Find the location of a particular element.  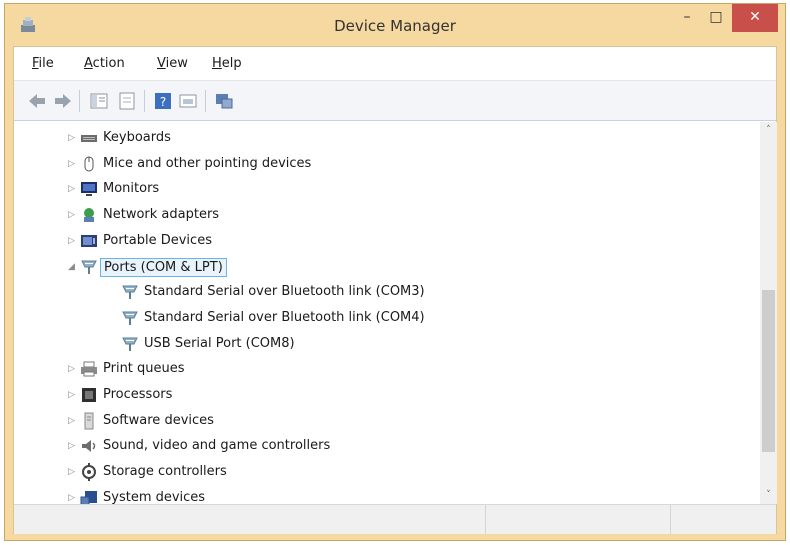

processor-icon is located at coordinates (89, 395).